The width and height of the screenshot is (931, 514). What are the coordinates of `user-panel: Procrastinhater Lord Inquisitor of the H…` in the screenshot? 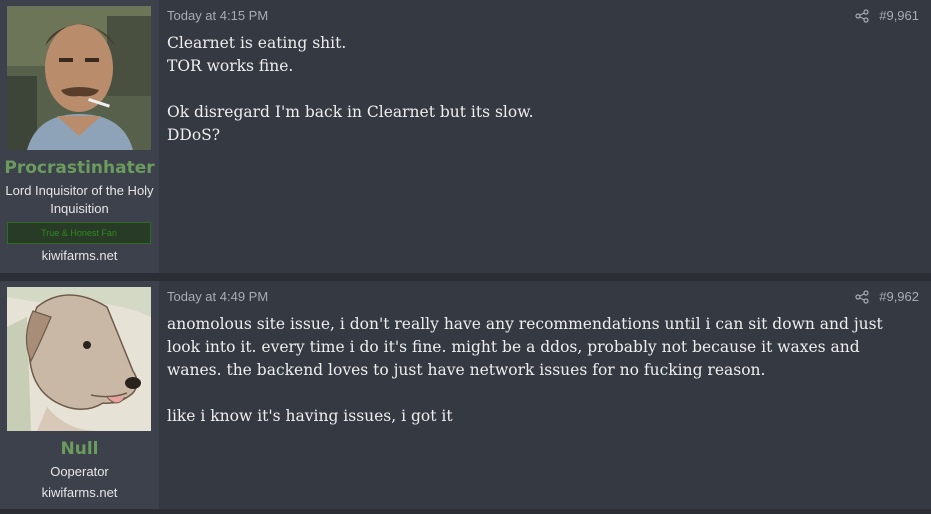 It's located at (79, 136).